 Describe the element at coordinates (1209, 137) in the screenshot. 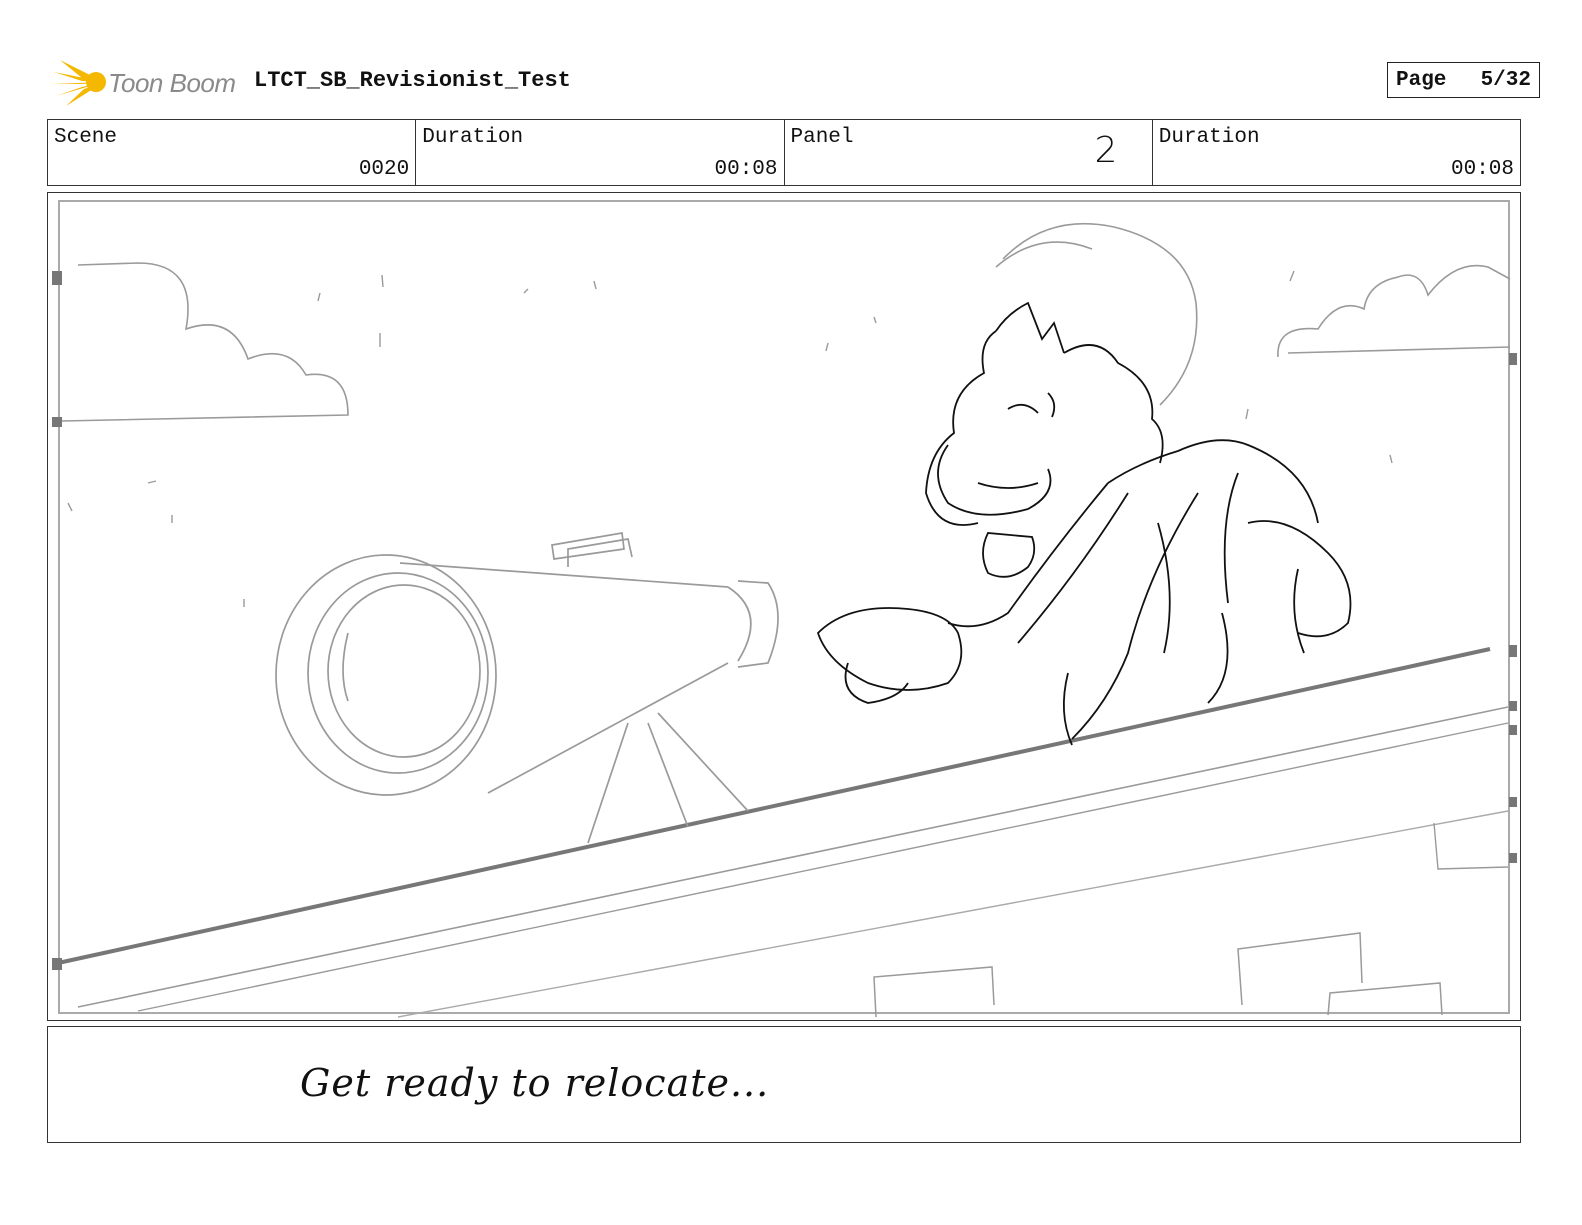

I see `panel-duration-label: Duration` at that location.